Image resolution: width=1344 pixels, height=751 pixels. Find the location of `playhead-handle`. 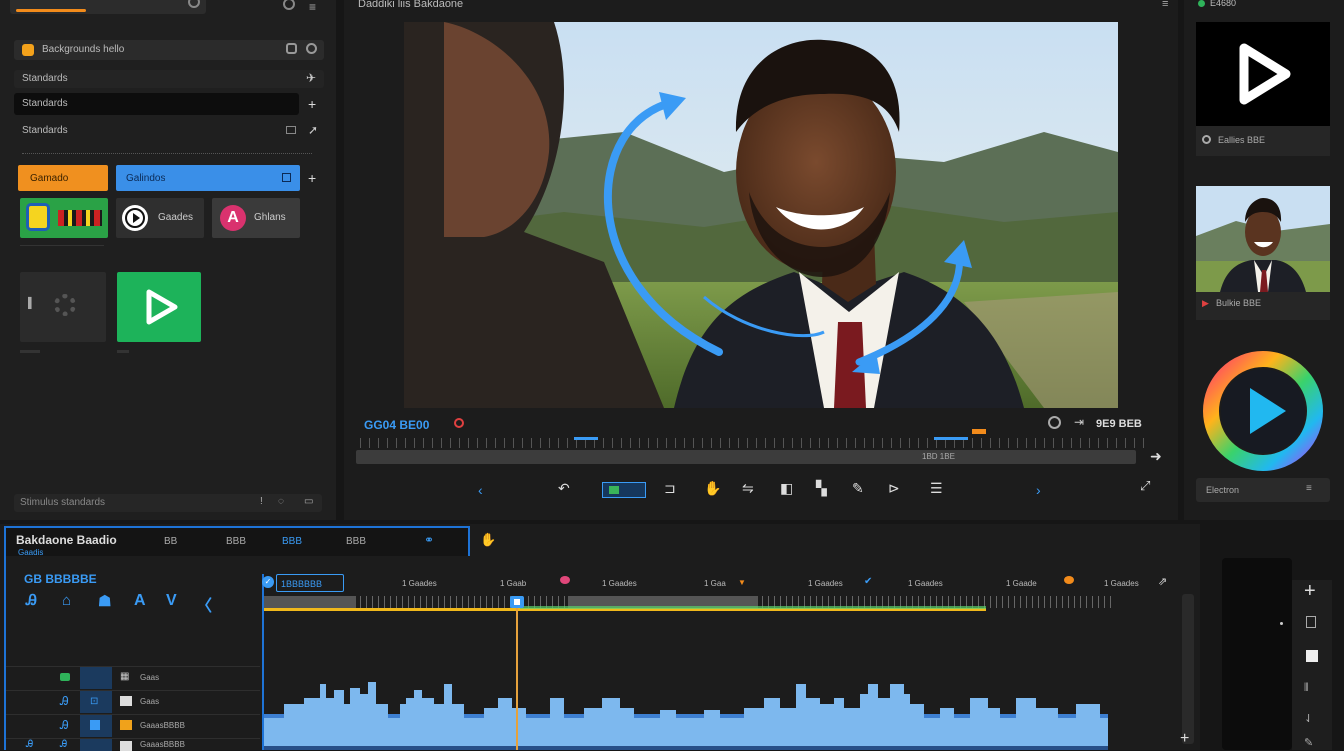

playhead-handle is located at coordinates (517, 602).